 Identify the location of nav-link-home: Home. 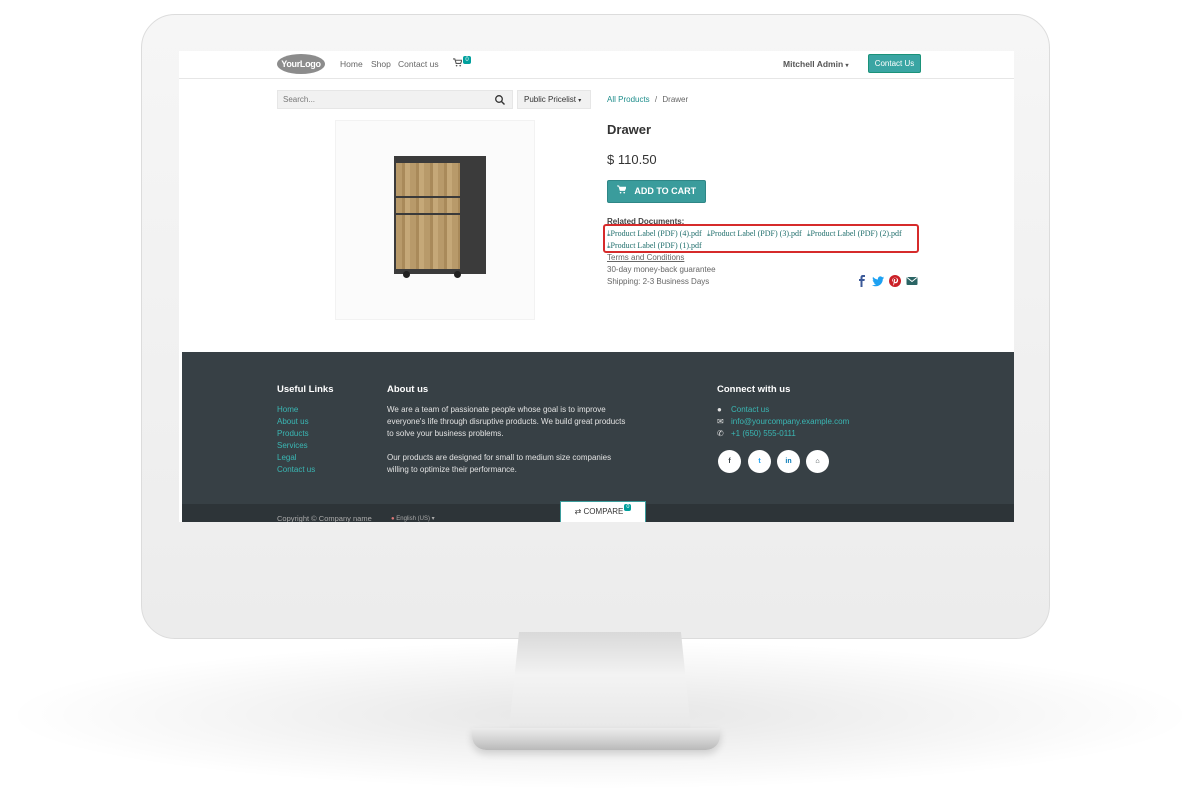
(351, 64).